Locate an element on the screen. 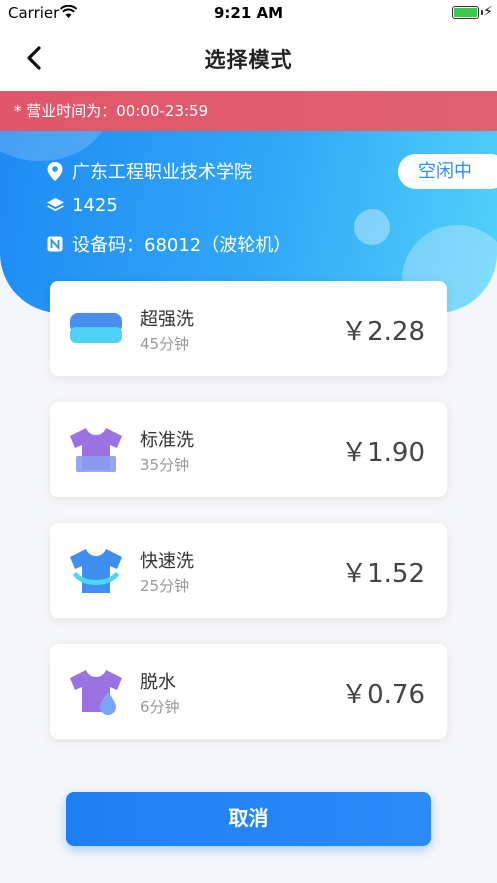 This screenshot has width=497, height=883. floor-number: 1425 is located at coordinates (95, 205).